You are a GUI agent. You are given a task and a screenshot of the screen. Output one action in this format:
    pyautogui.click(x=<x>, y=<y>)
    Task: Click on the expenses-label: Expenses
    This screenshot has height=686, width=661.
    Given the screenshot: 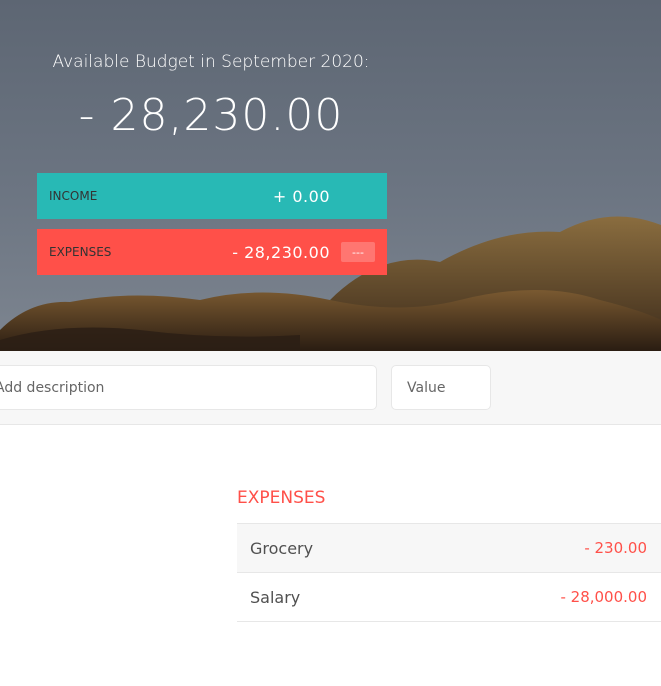 What is the action you would take?
    pyautogui.click(x=80, y=252)
    